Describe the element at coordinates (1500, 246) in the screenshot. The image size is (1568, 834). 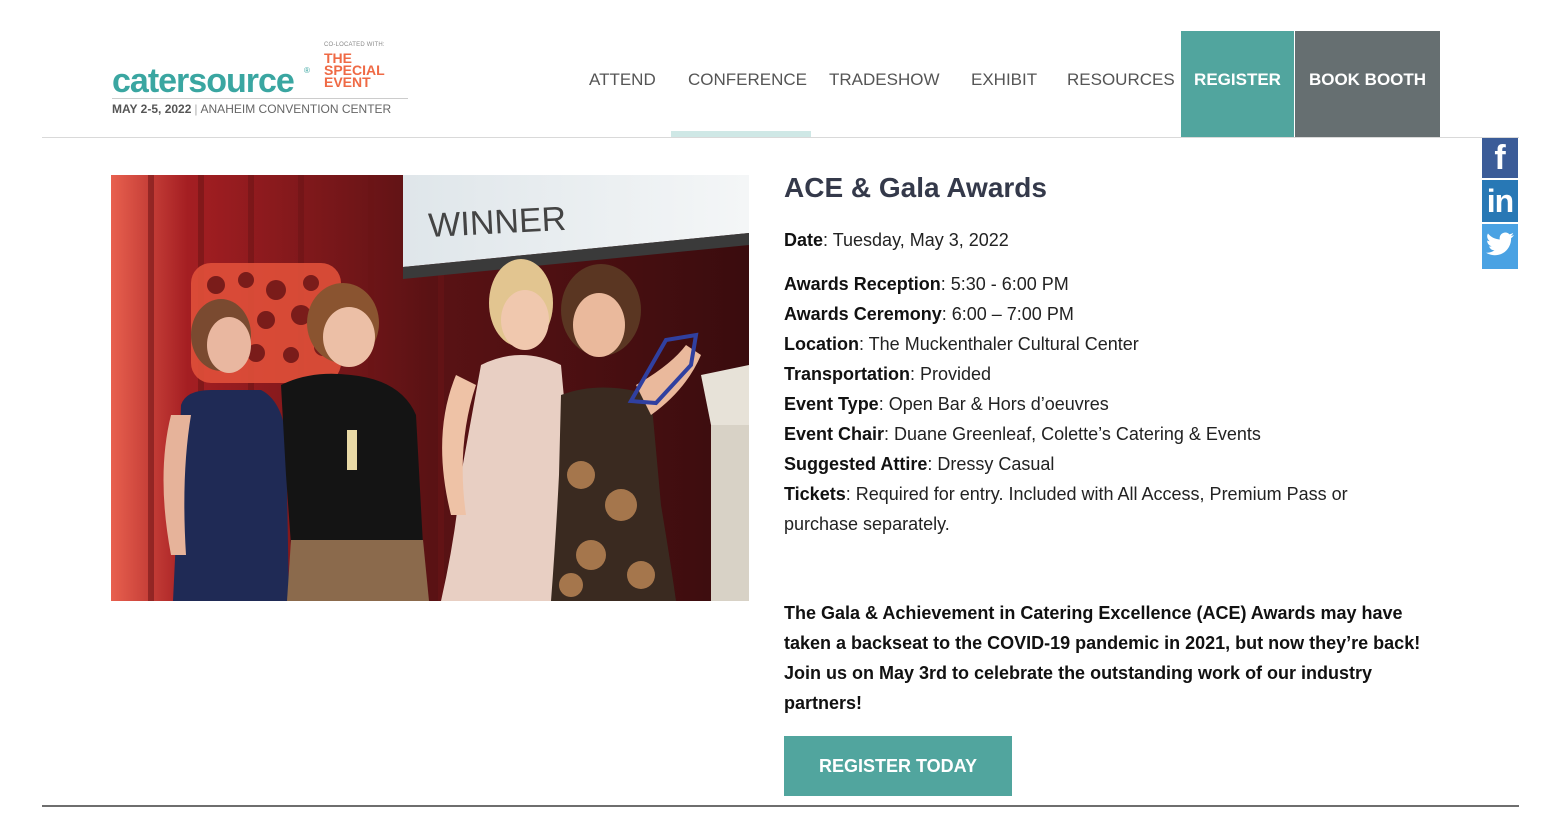
I see `twitter-icon` at that location.